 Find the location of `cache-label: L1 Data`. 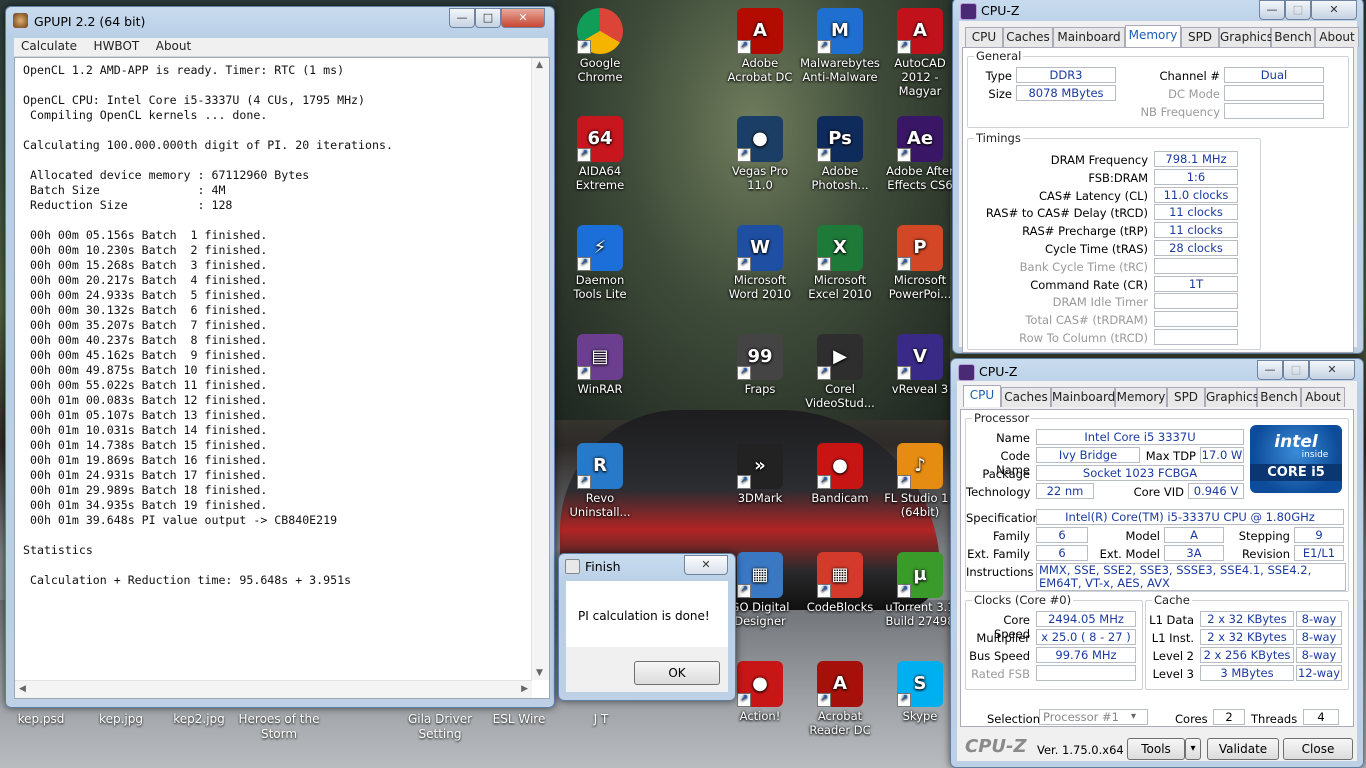

cache-label: L1 Data is located at coordinates (1171, 620).